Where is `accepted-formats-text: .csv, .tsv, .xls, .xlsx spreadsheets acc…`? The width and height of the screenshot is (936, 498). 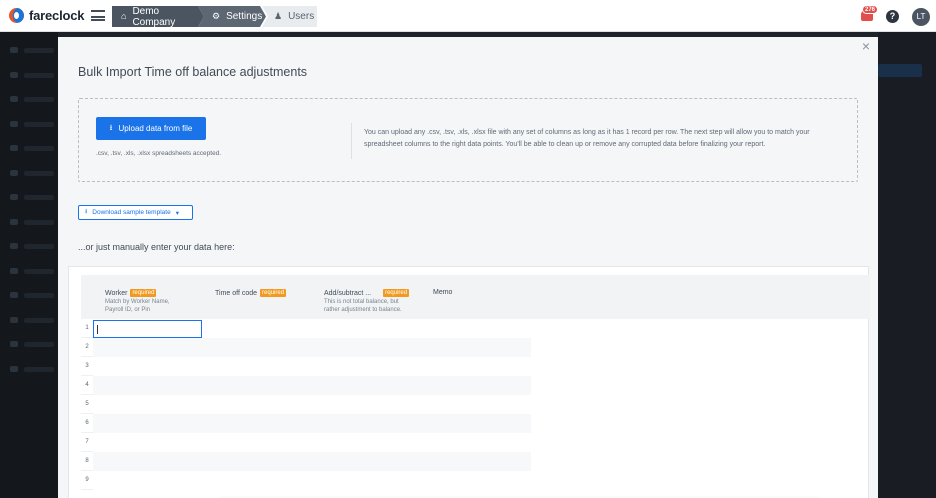 accepted-formats-text: .csv, .tsv, .xls, .xlsx spreadsheets acc… is located at coordinates (159, 153).